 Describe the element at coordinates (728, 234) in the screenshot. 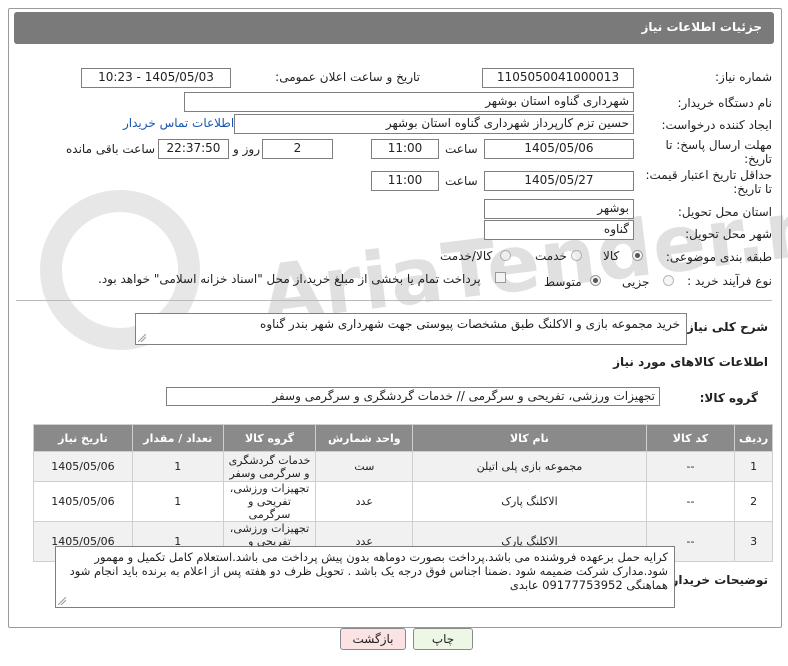

I see `city-label: شهر محل تحویل:` at that location.